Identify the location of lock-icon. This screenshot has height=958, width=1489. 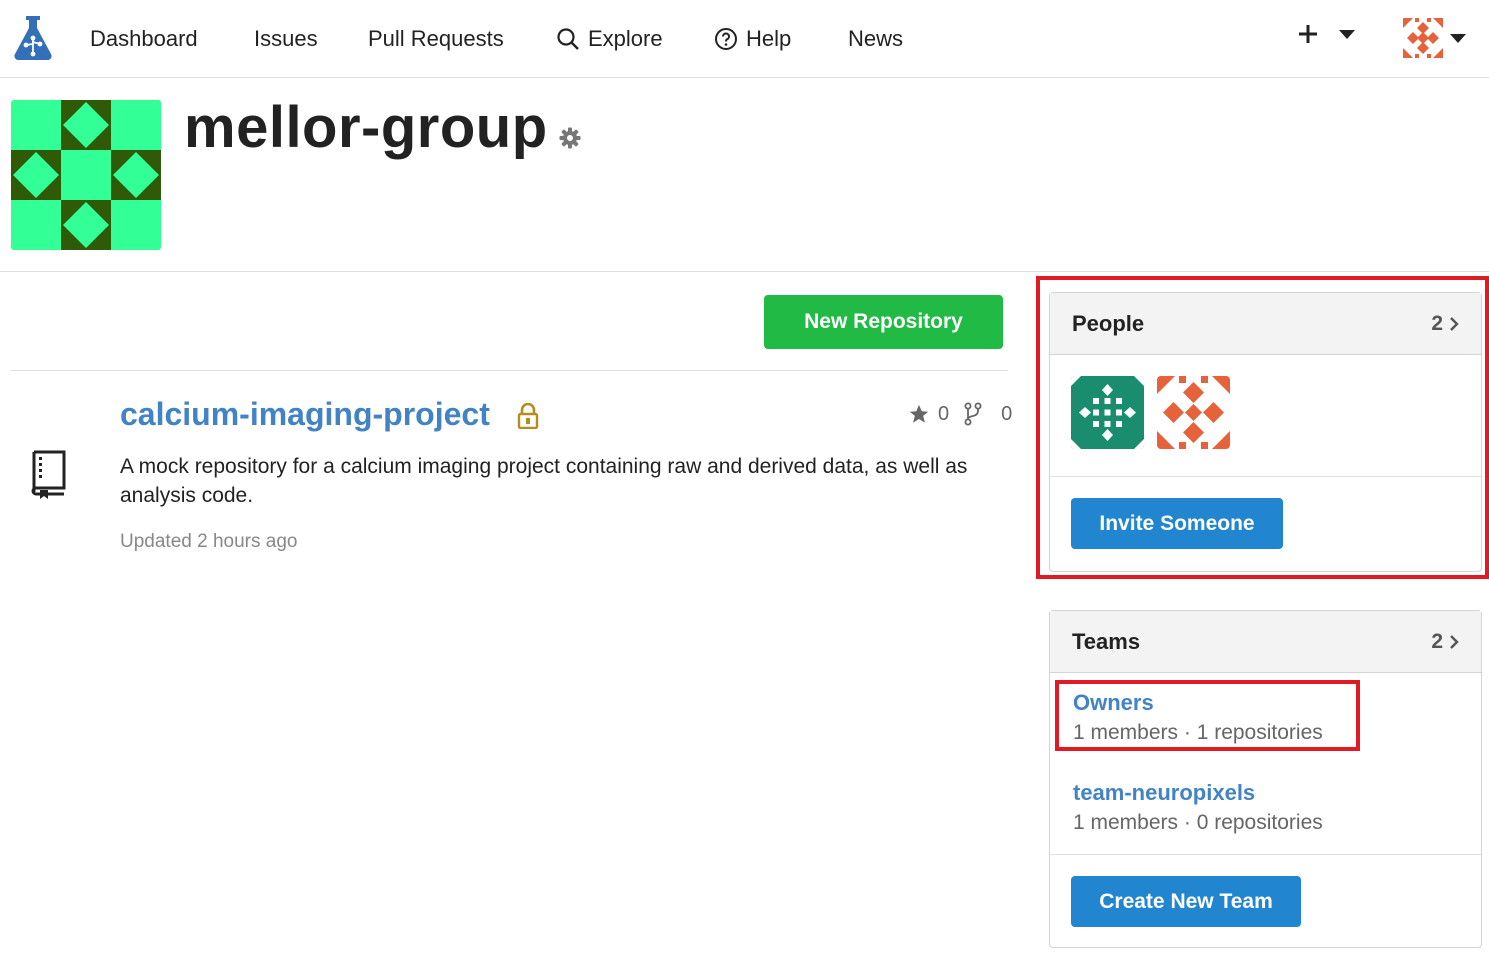
(528, 416).